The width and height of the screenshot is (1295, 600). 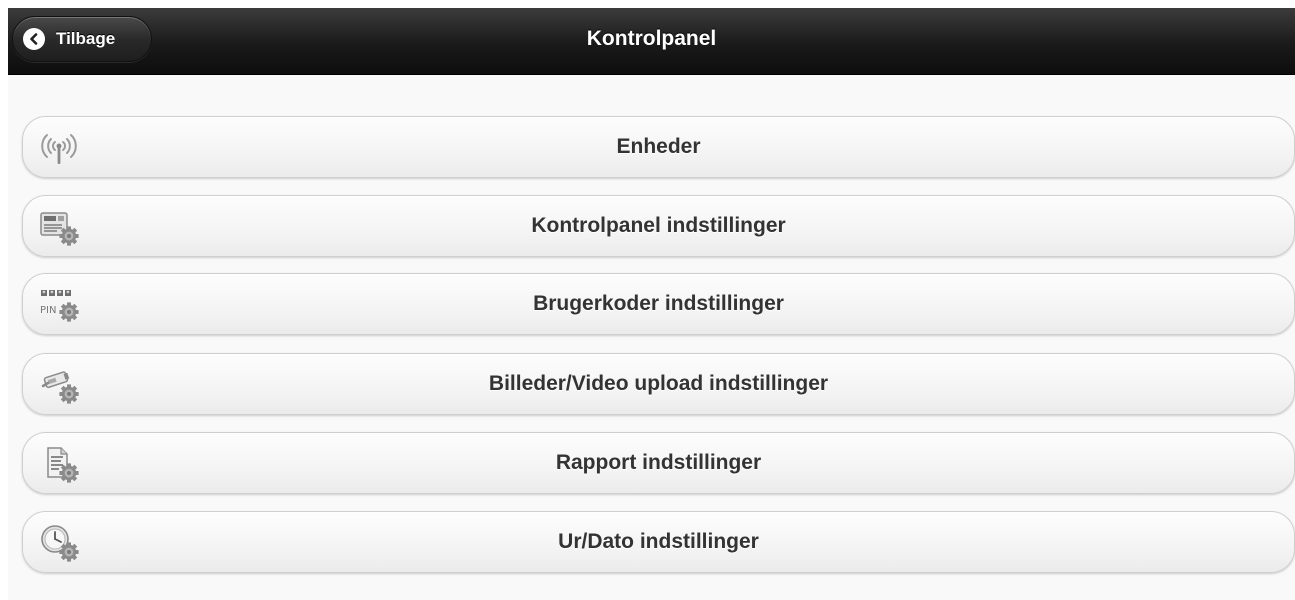 I want to click on menu-item-enheder: Enheder, so click(x=658, y=147).